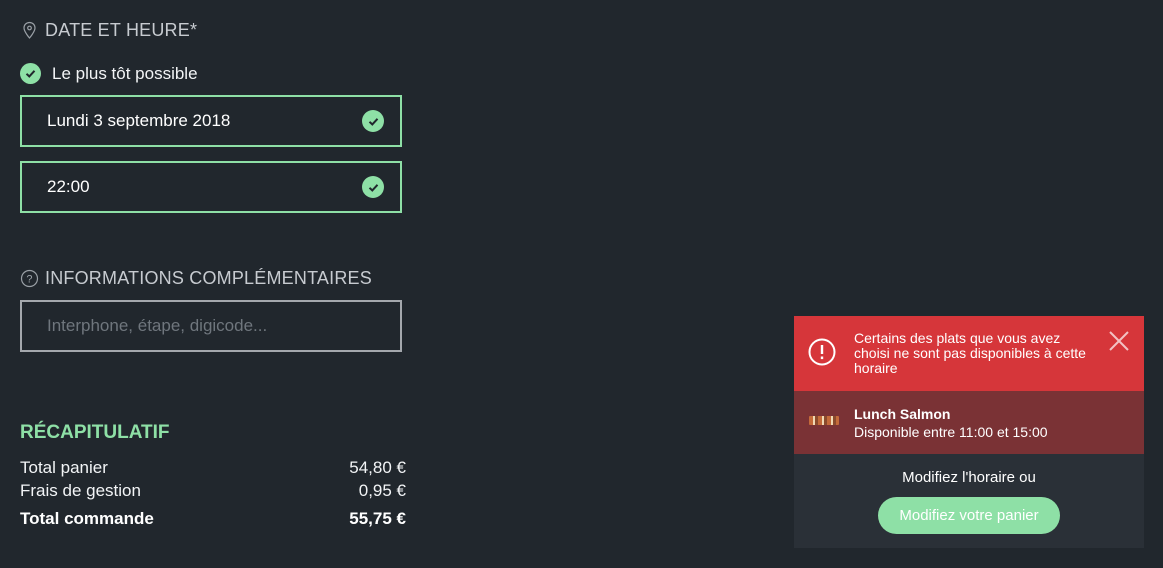 Image resolution: width=1163 pixels, height=568 pixels. Describe the element at coordinates (211, 187) in the screenshot. I see `time-field: 22:00` at that location.